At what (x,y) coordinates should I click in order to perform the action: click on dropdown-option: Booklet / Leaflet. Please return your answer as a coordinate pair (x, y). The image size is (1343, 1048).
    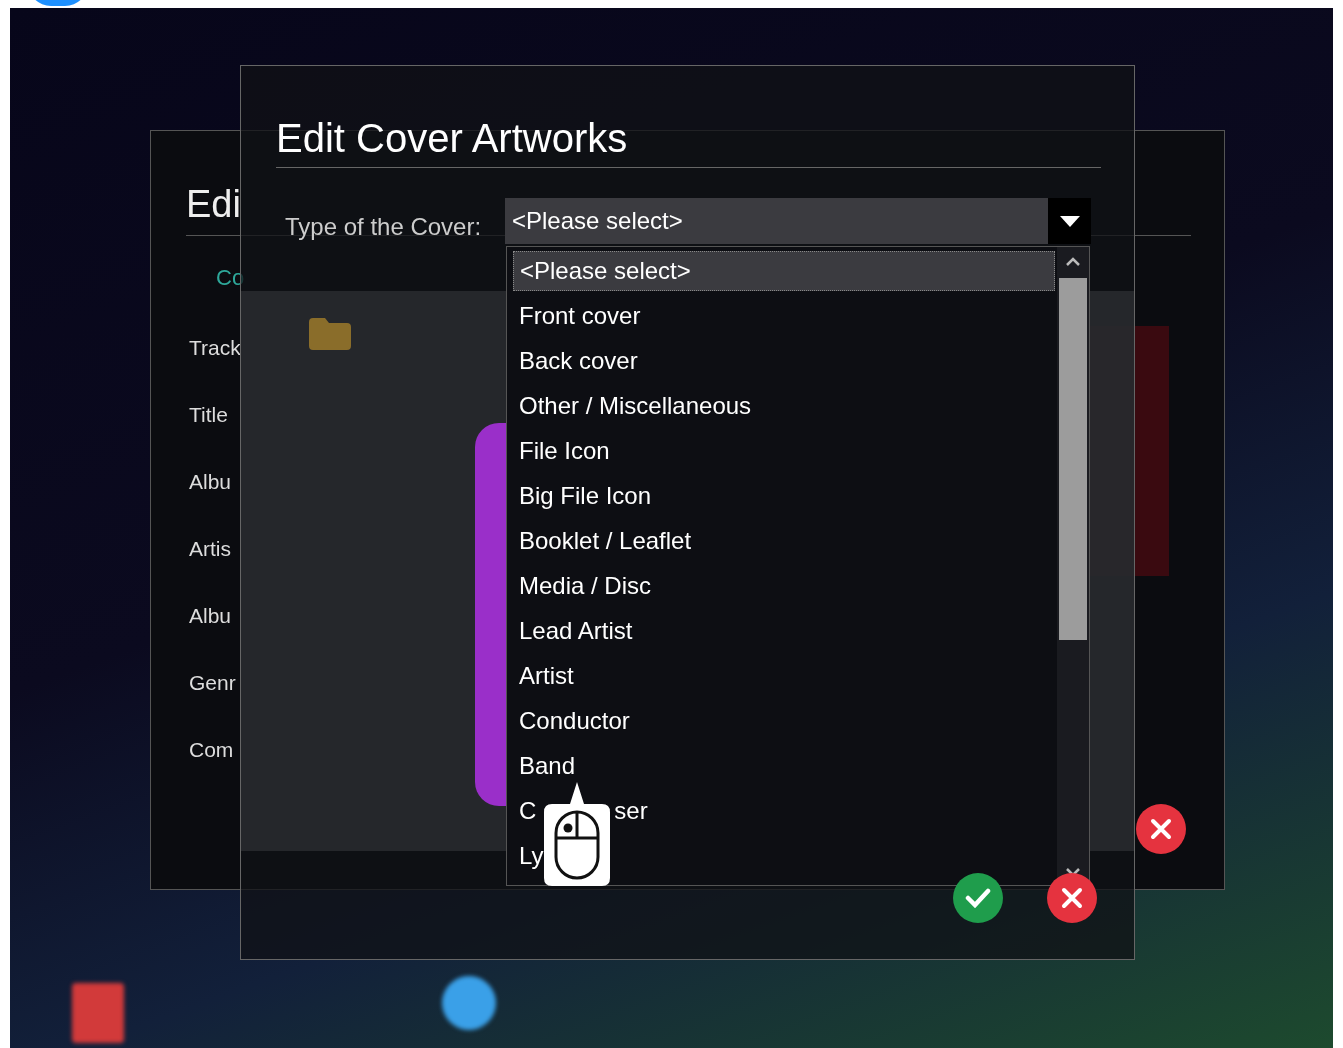
    Looking at the image, I should click on (784, 541).